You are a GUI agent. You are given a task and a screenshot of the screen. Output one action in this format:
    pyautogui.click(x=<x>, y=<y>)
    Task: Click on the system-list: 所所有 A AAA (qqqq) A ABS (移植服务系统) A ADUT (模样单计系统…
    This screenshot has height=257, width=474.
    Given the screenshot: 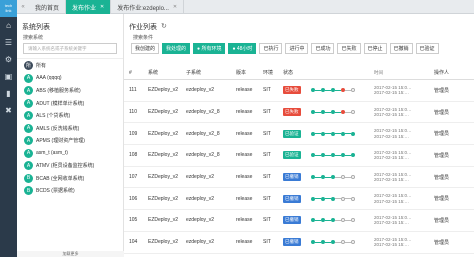 What is the action you would take?
    pyautogui.click(x=70, y=127)
    